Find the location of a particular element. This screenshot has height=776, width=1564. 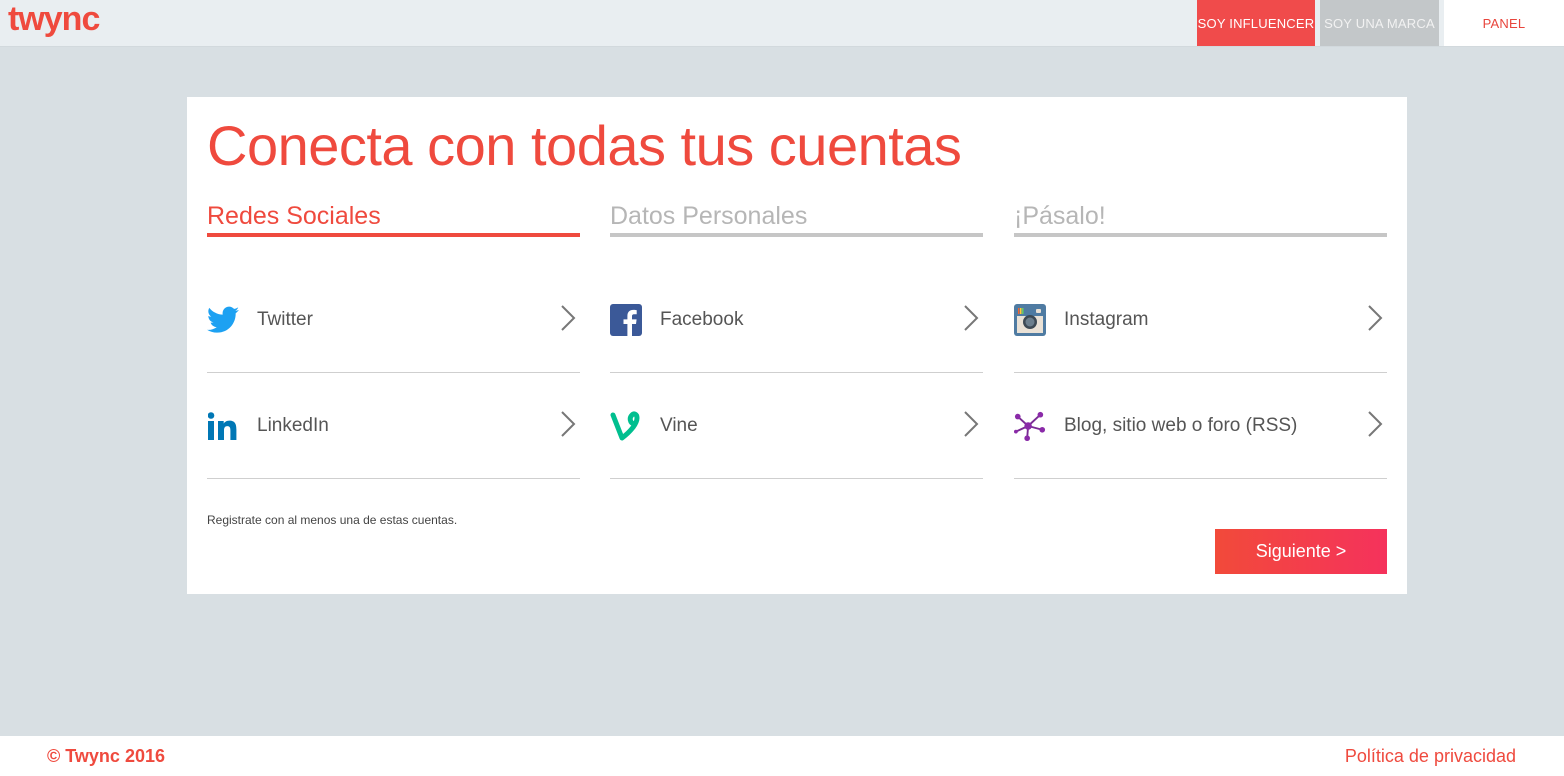

twitter-icon is located at coordinates (223, 320).